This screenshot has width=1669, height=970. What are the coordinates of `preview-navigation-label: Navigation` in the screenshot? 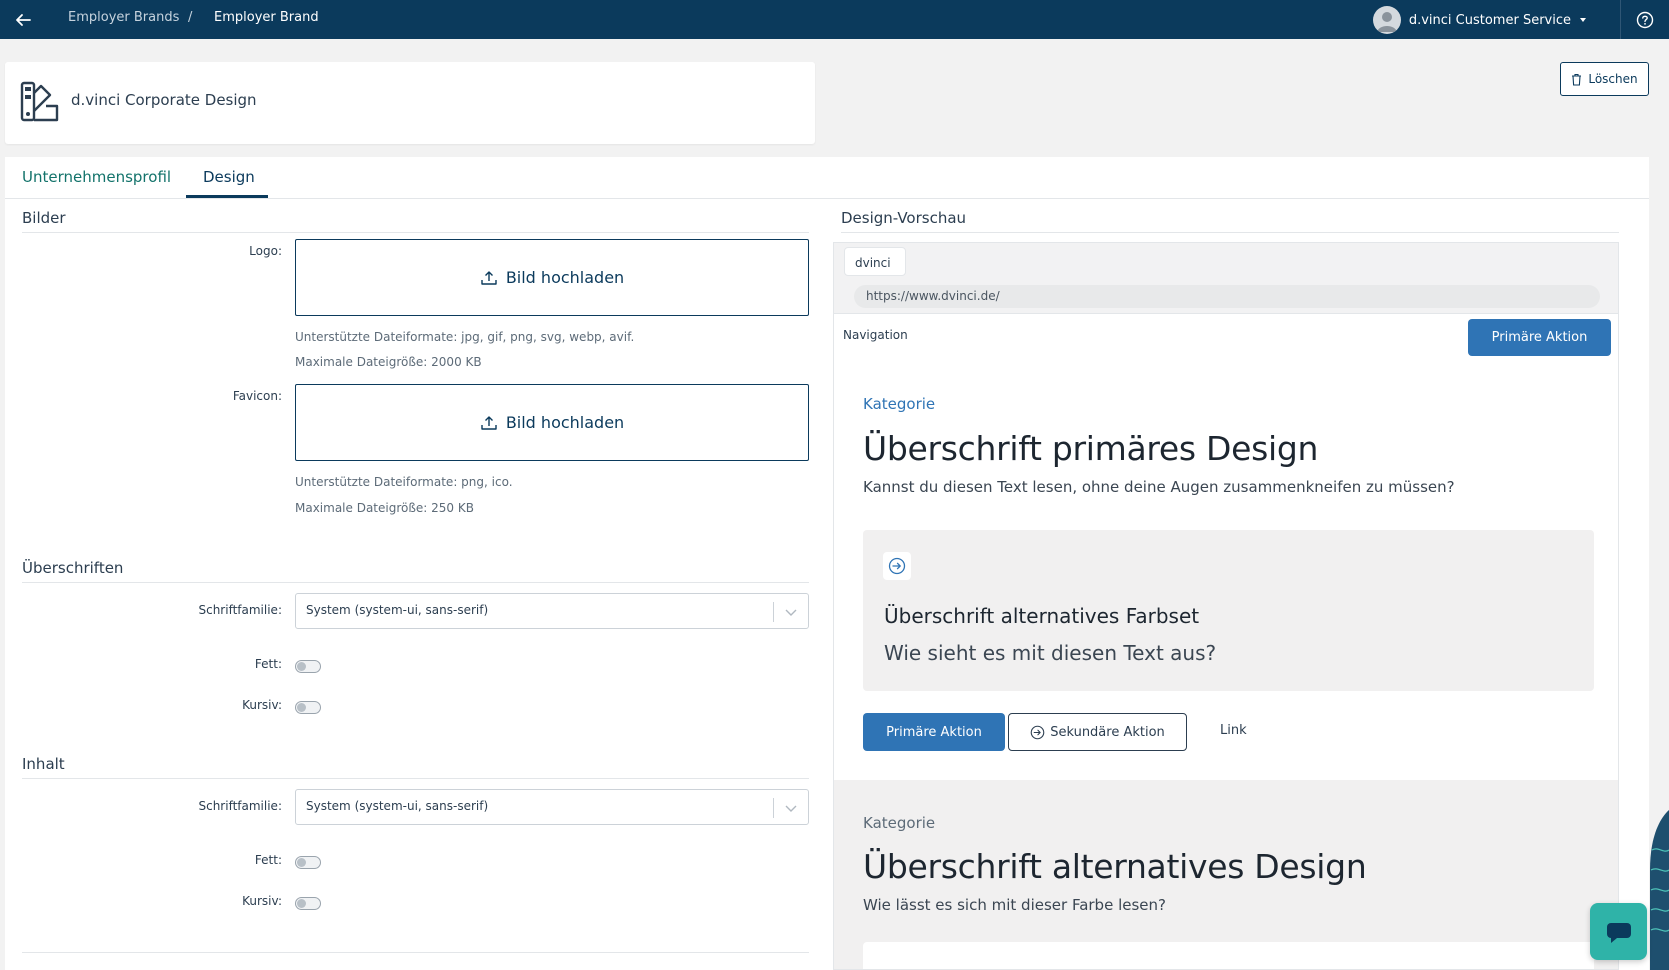 It's located at (875, 335).